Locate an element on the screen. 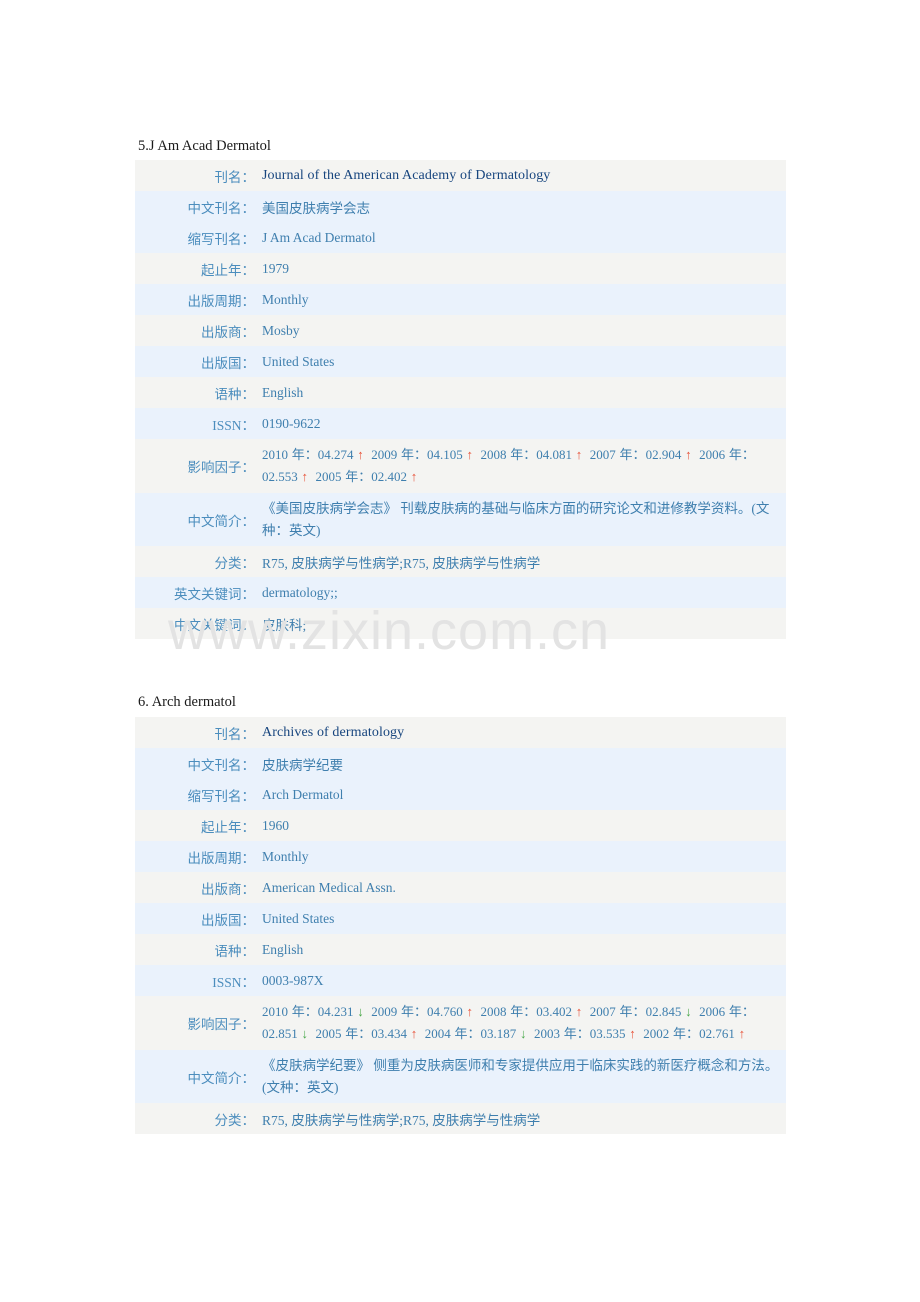 The width and height of the screenshot is (920, 1302). impact-factor-score: 03.535 is located at coordinates (607, 1033).